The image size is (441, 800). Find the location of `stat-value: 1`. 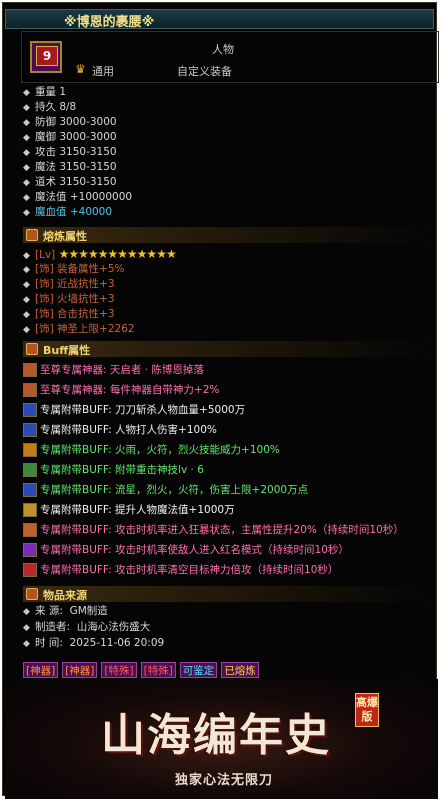

stat-value: 1 is located at coordinates (63, 92).